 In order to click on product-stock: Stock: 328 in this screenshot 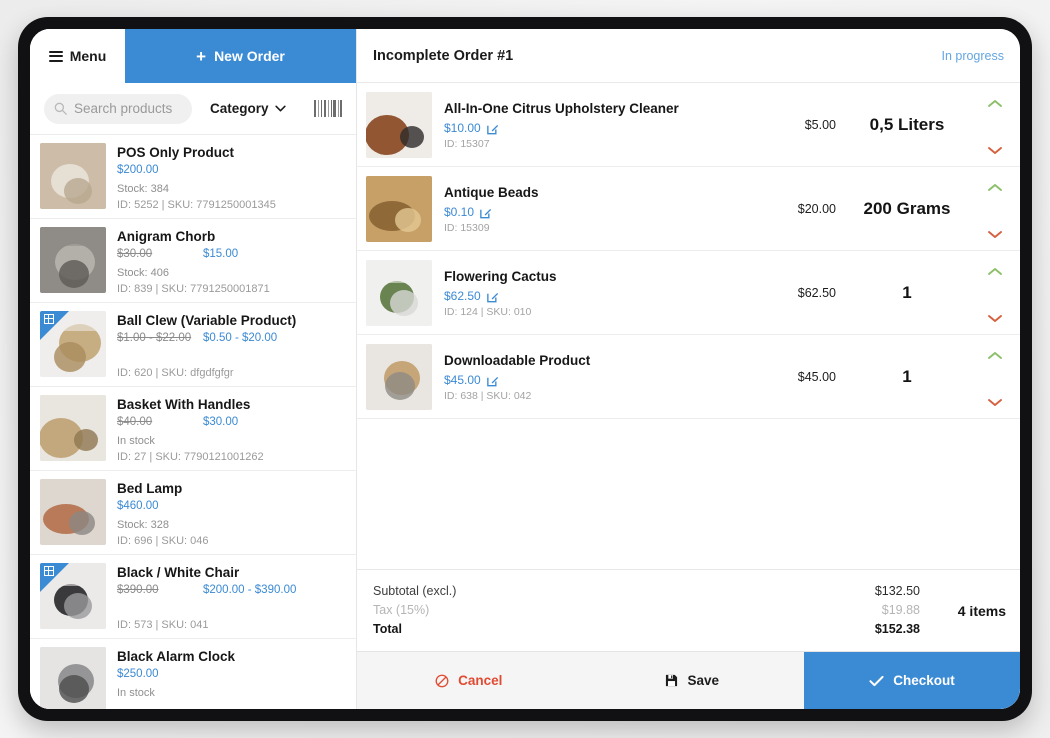, I will do `click(143, 525)`.